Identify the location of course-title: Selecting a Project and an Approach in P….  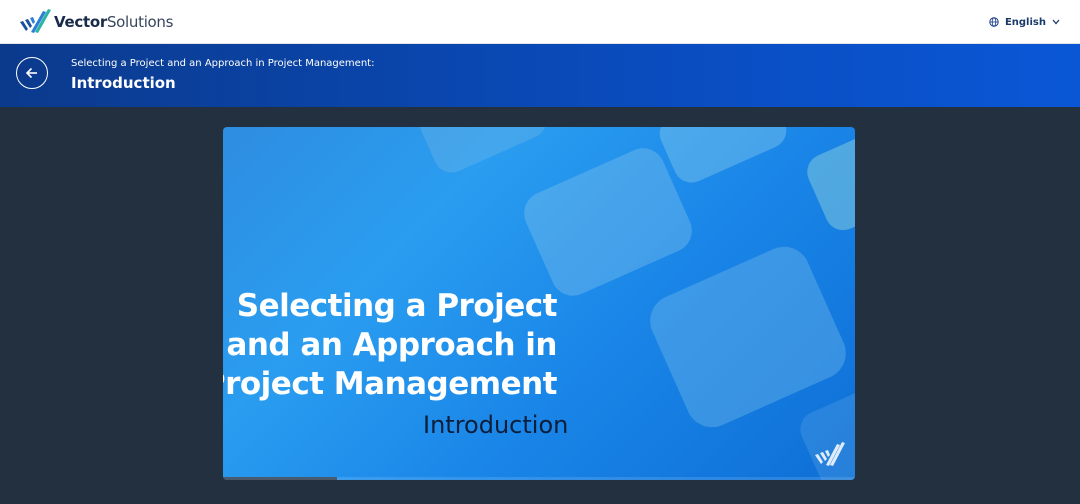
(223, 63).